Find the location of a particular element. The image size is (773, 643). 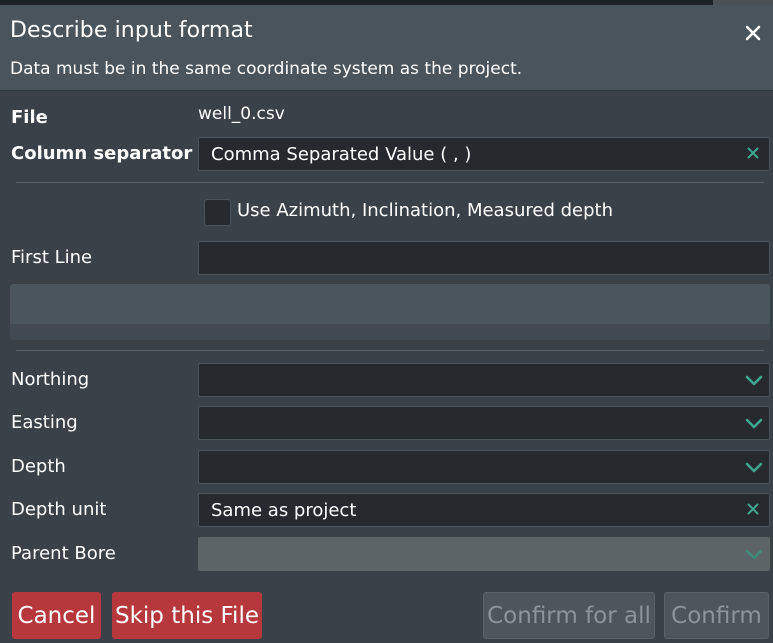

preview-scrollbar is located at coordinates (390, 332).